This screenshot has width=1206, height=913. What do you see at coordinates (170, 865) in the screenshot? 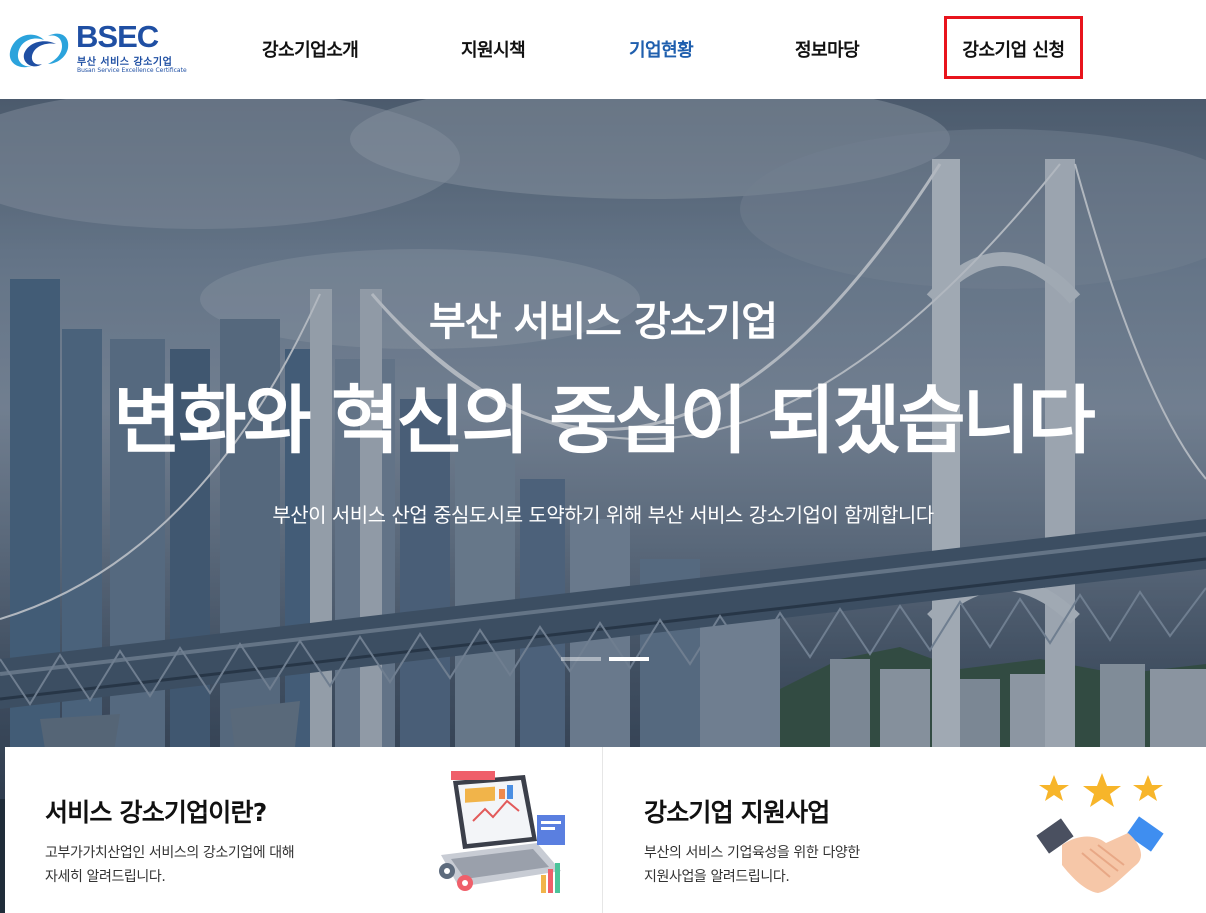
I see `card-description: 고부가가치산업인 서비스의 강소기업에 대해 자세히 알려드립니다.` at bounding box center [170, 865].